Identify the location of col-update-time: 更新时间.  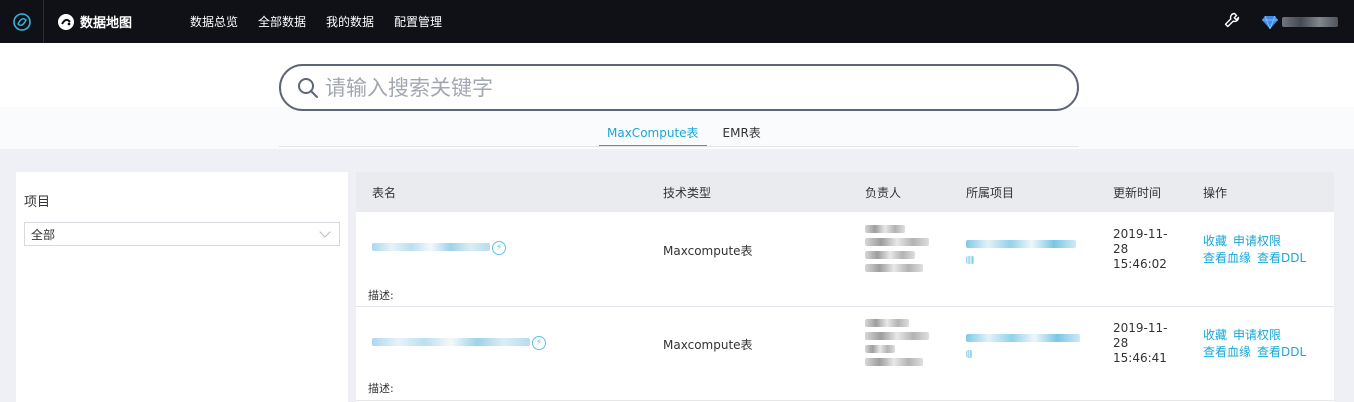
(1137, 193).